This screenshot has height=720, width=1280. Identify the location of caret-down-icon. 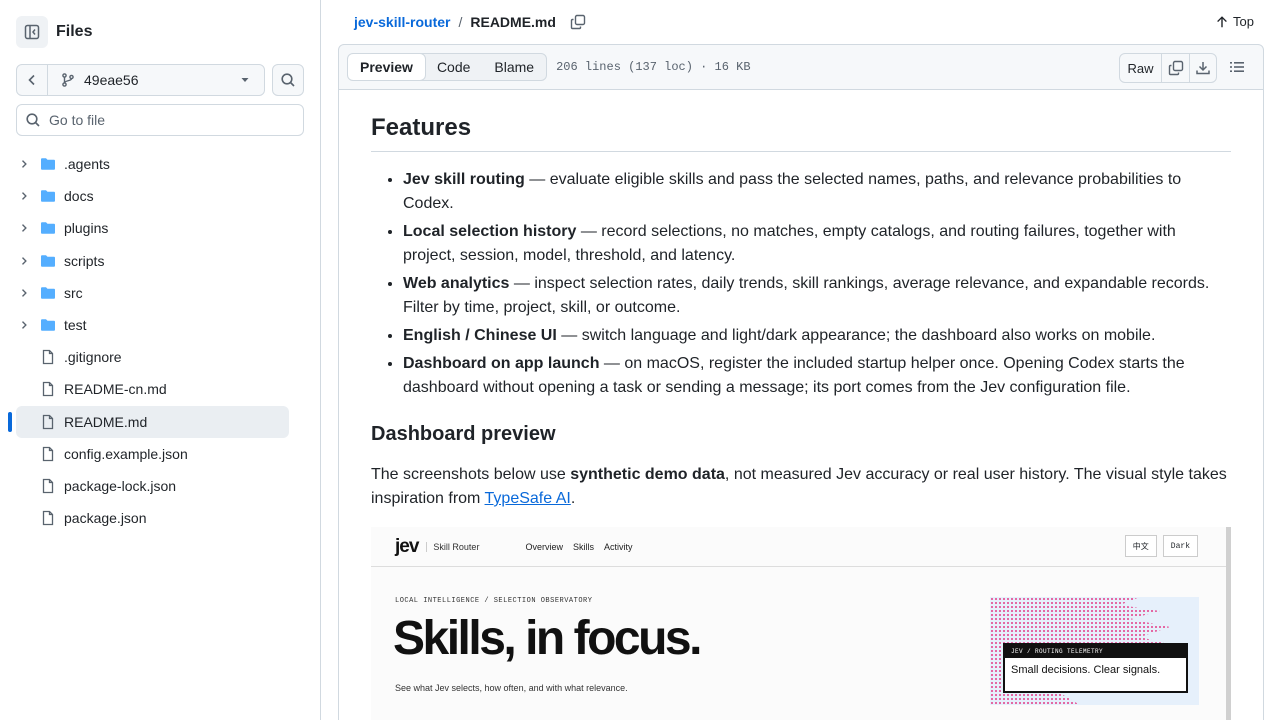
(245, 80).